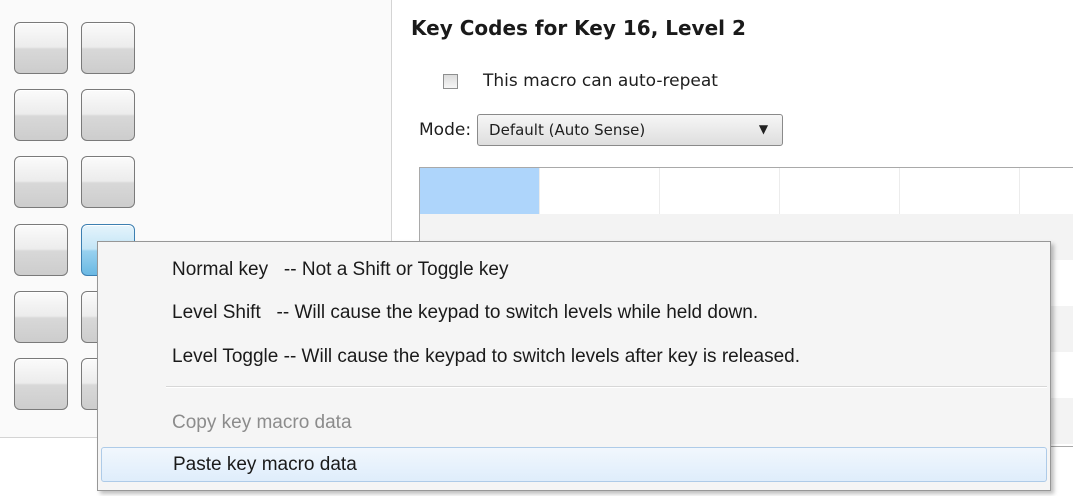 The width and height of the screenshot is (1073, 496). I want to click on mode-label: Mode:, so click(445, 130).